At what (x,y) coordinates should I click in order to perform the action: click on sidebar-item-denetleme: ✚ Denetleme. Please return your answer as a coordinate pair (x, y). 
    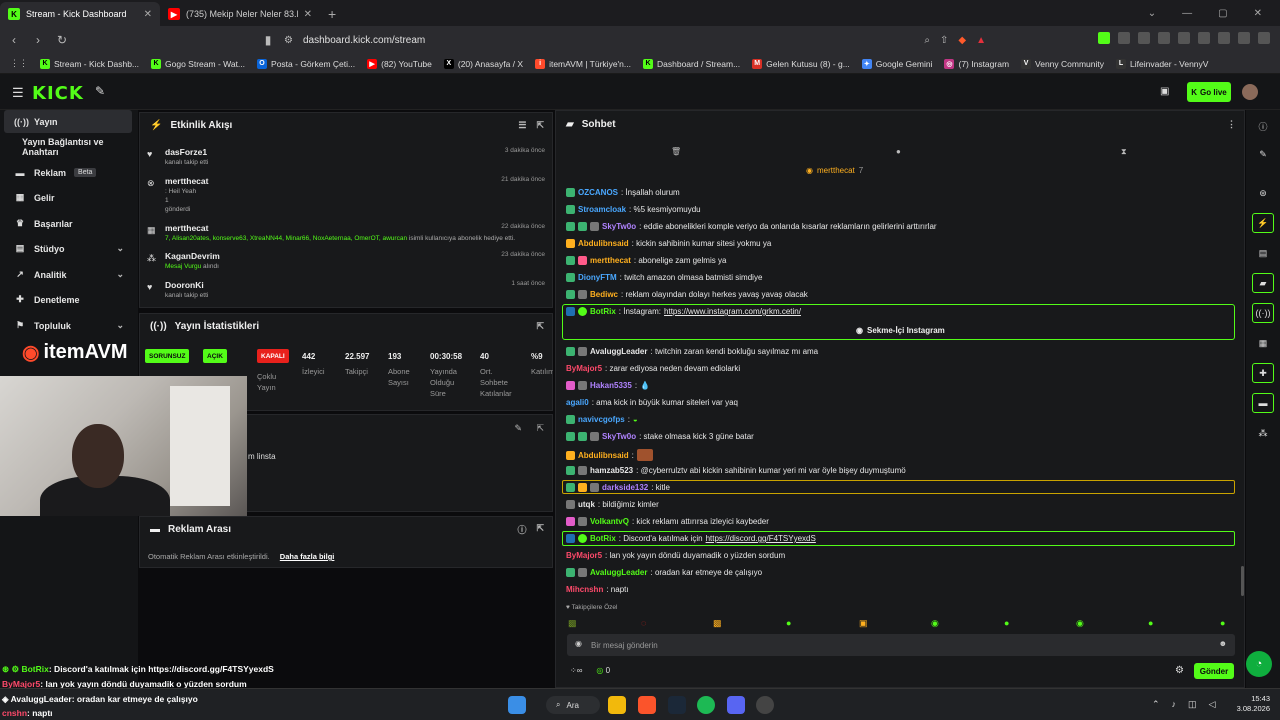
    Looking at the image, I should click on (68, 299).